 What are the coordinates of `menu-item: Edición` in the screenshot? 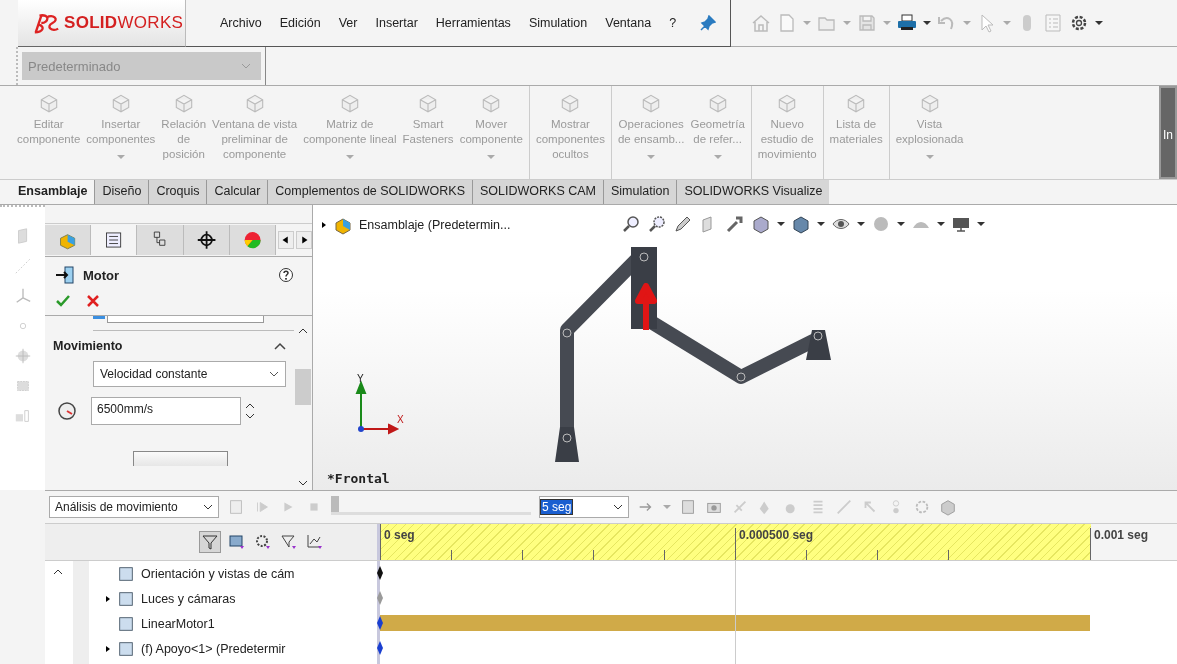 It's located at (300, 23).